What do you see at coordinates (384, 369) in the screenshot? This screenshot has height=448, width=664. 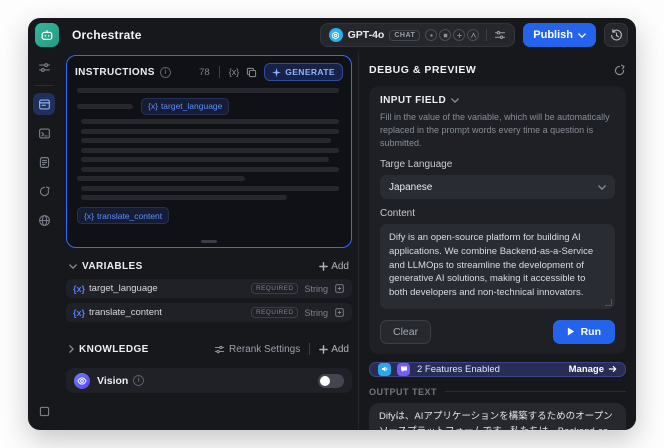 I see `text-to-speech-feature-icon` at bounding box center [384, 369].